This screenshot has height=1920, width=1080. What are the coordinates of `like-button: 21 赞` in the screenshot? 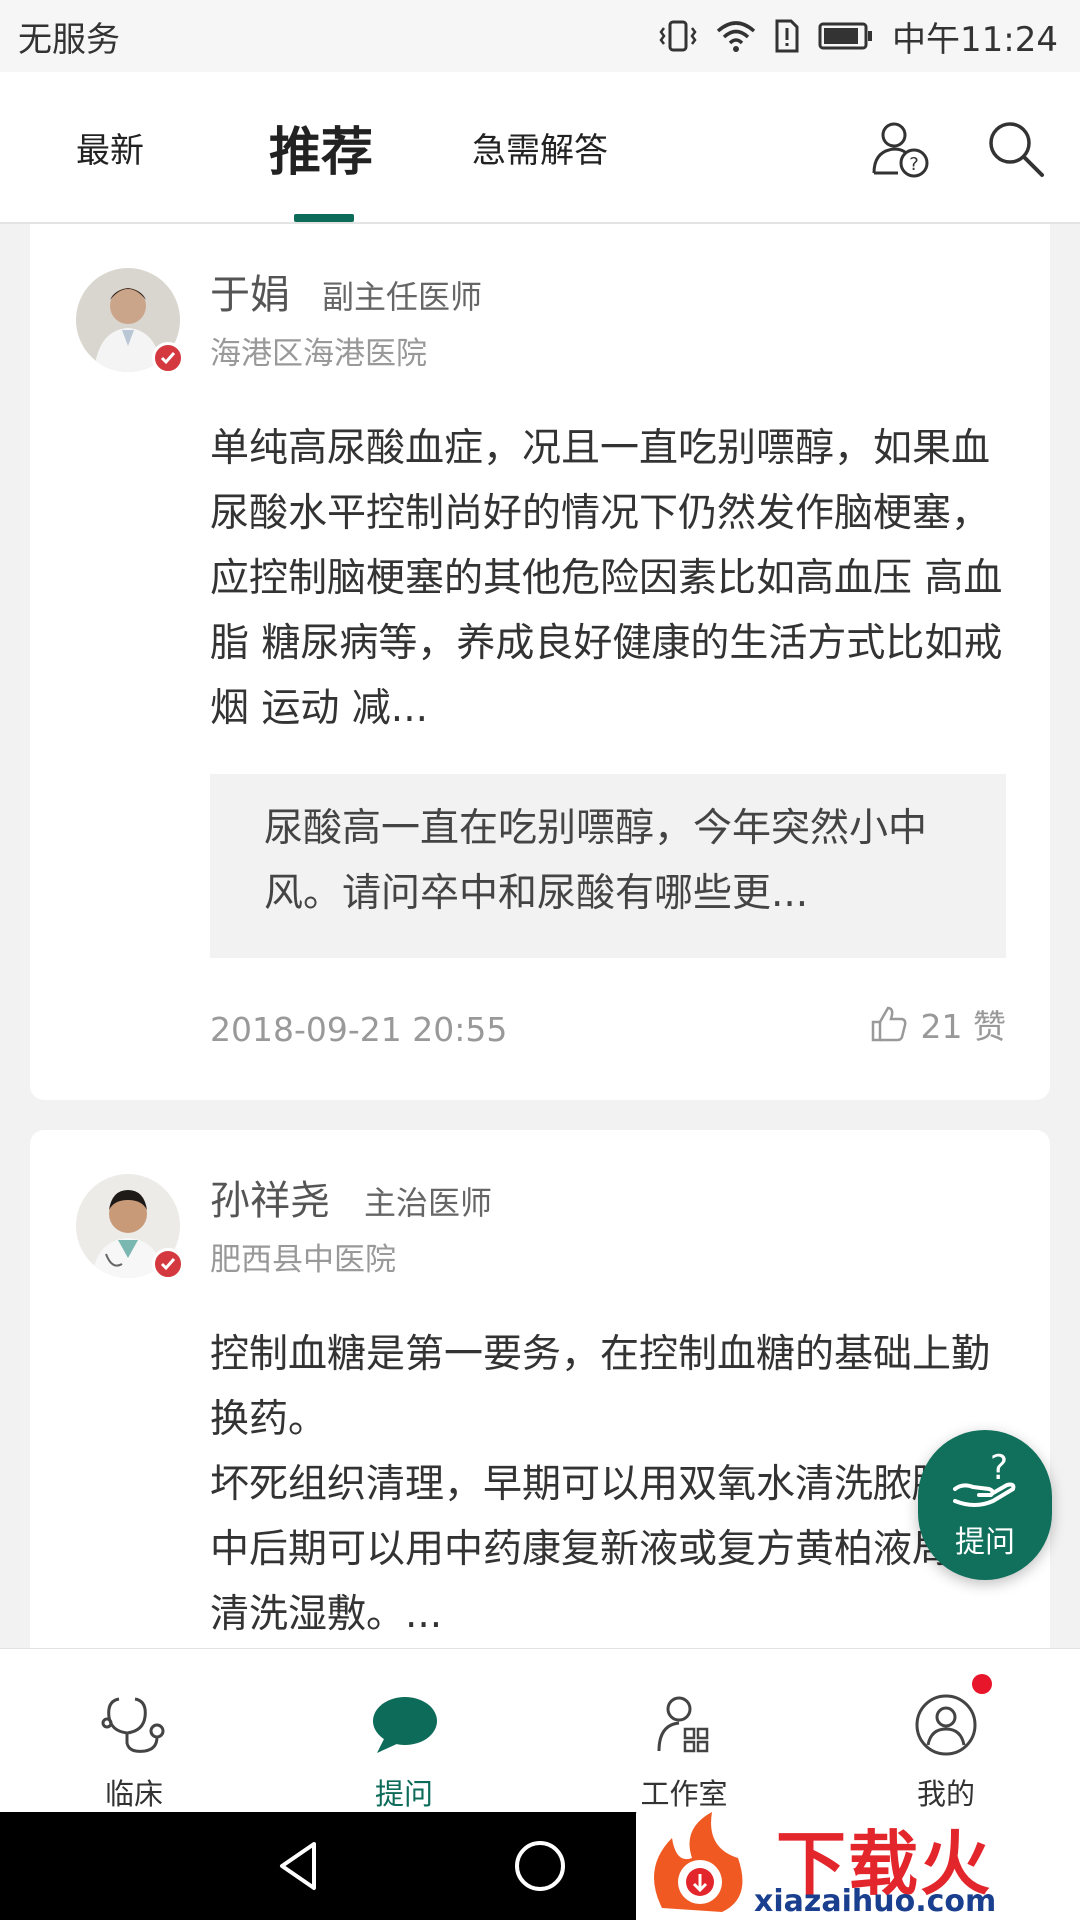 It's located at (937, 1024).